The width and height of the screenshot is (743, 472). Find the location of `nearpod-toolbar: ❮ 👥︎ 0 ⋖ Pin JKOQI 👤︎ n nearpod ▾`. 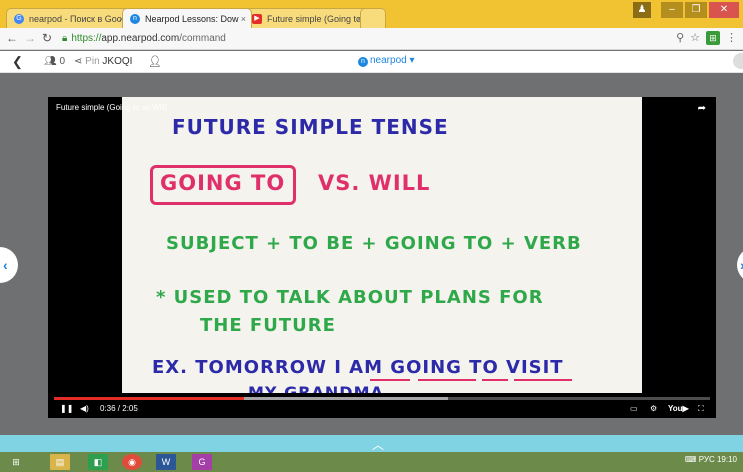

nearpod-toolbar: ❮ 👥︎ 0 ⋖ Pin JKOQI 👤︎ n nearpod ▾ is located at coordinates (371, 62).